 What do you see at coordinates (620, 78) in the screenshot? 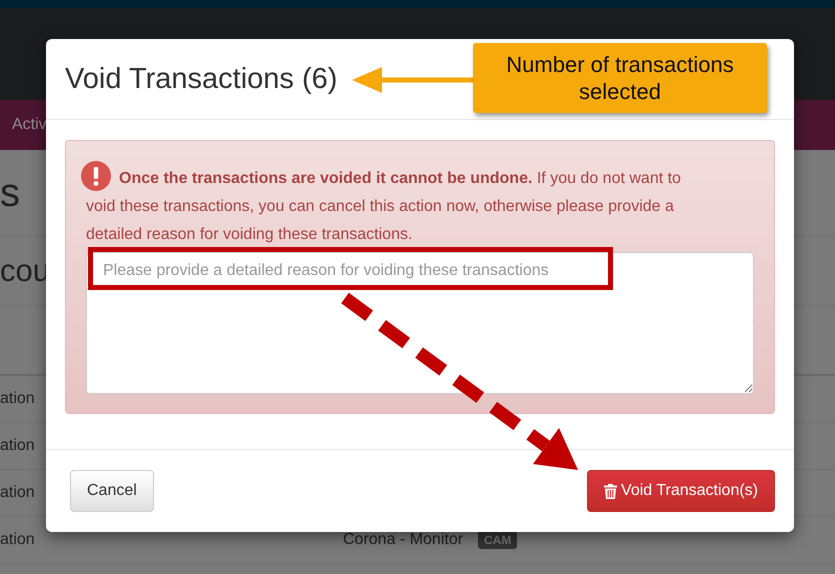
I see `callout: Number of transactions selected` at bounding box center [620, 78].